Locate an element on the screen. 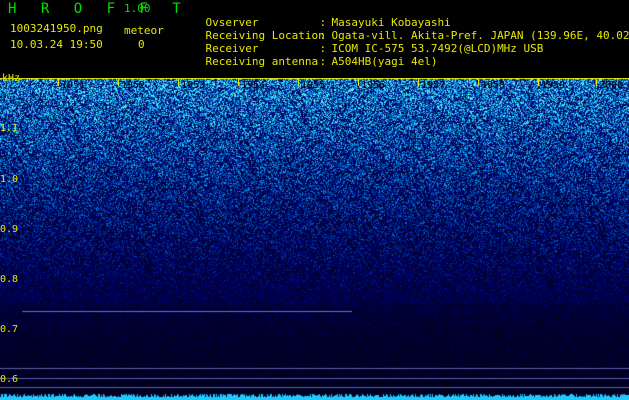  y-tick-label: 1.0 is located at coordinates (9, 179).